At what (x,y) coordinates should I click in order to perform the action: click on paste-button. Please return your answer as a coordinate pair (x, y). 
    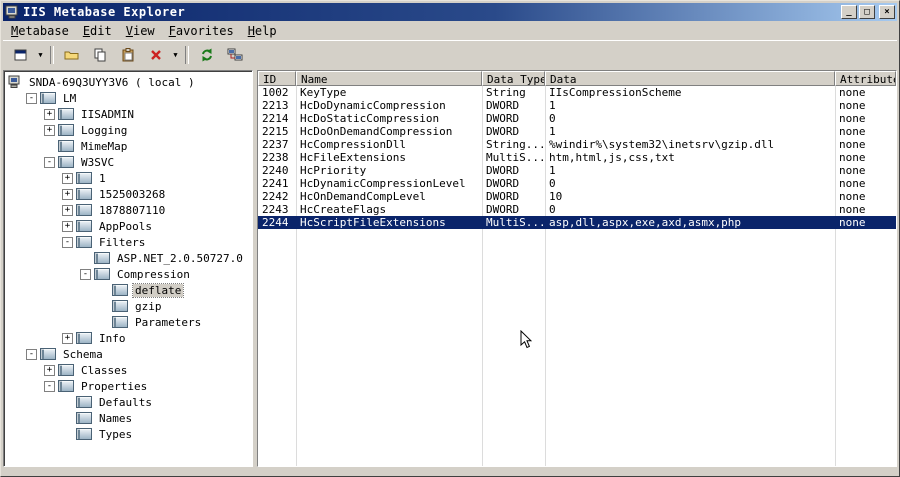
    Looking at the image, I should click on (128, 55).